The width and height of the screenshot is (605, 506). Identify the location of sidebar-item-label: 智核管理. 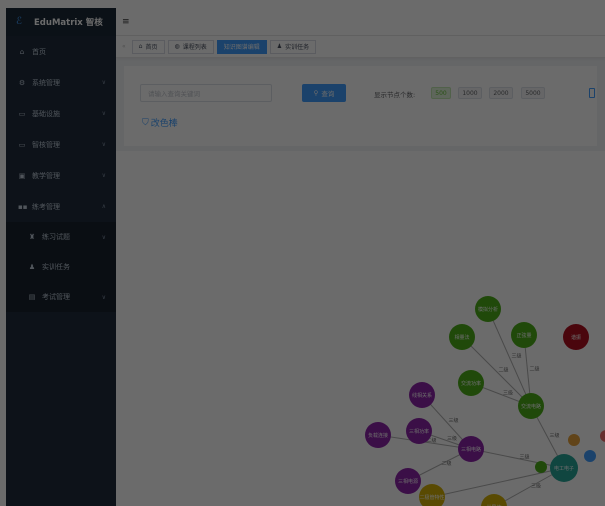
(46, 144).